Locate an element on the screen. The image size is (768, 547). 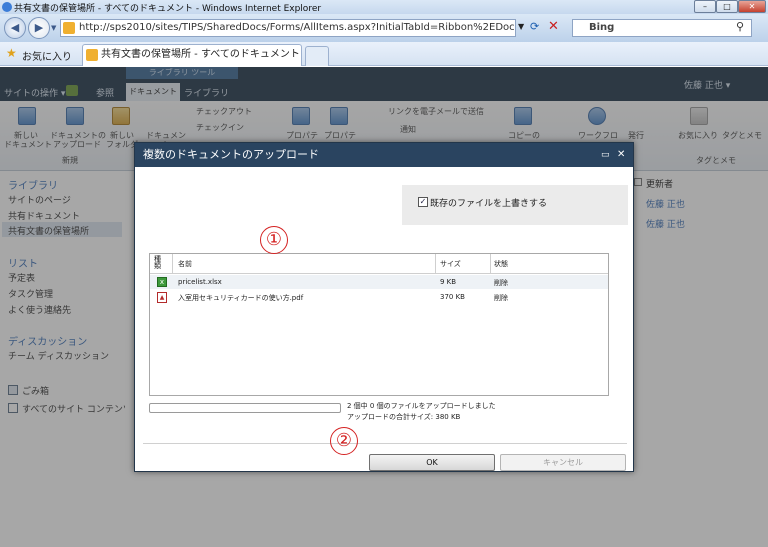
file-row: ▲ 入室用セキュリティカードの使い方.pdf 370 KB 削除 is located at coordinates (379, 297).